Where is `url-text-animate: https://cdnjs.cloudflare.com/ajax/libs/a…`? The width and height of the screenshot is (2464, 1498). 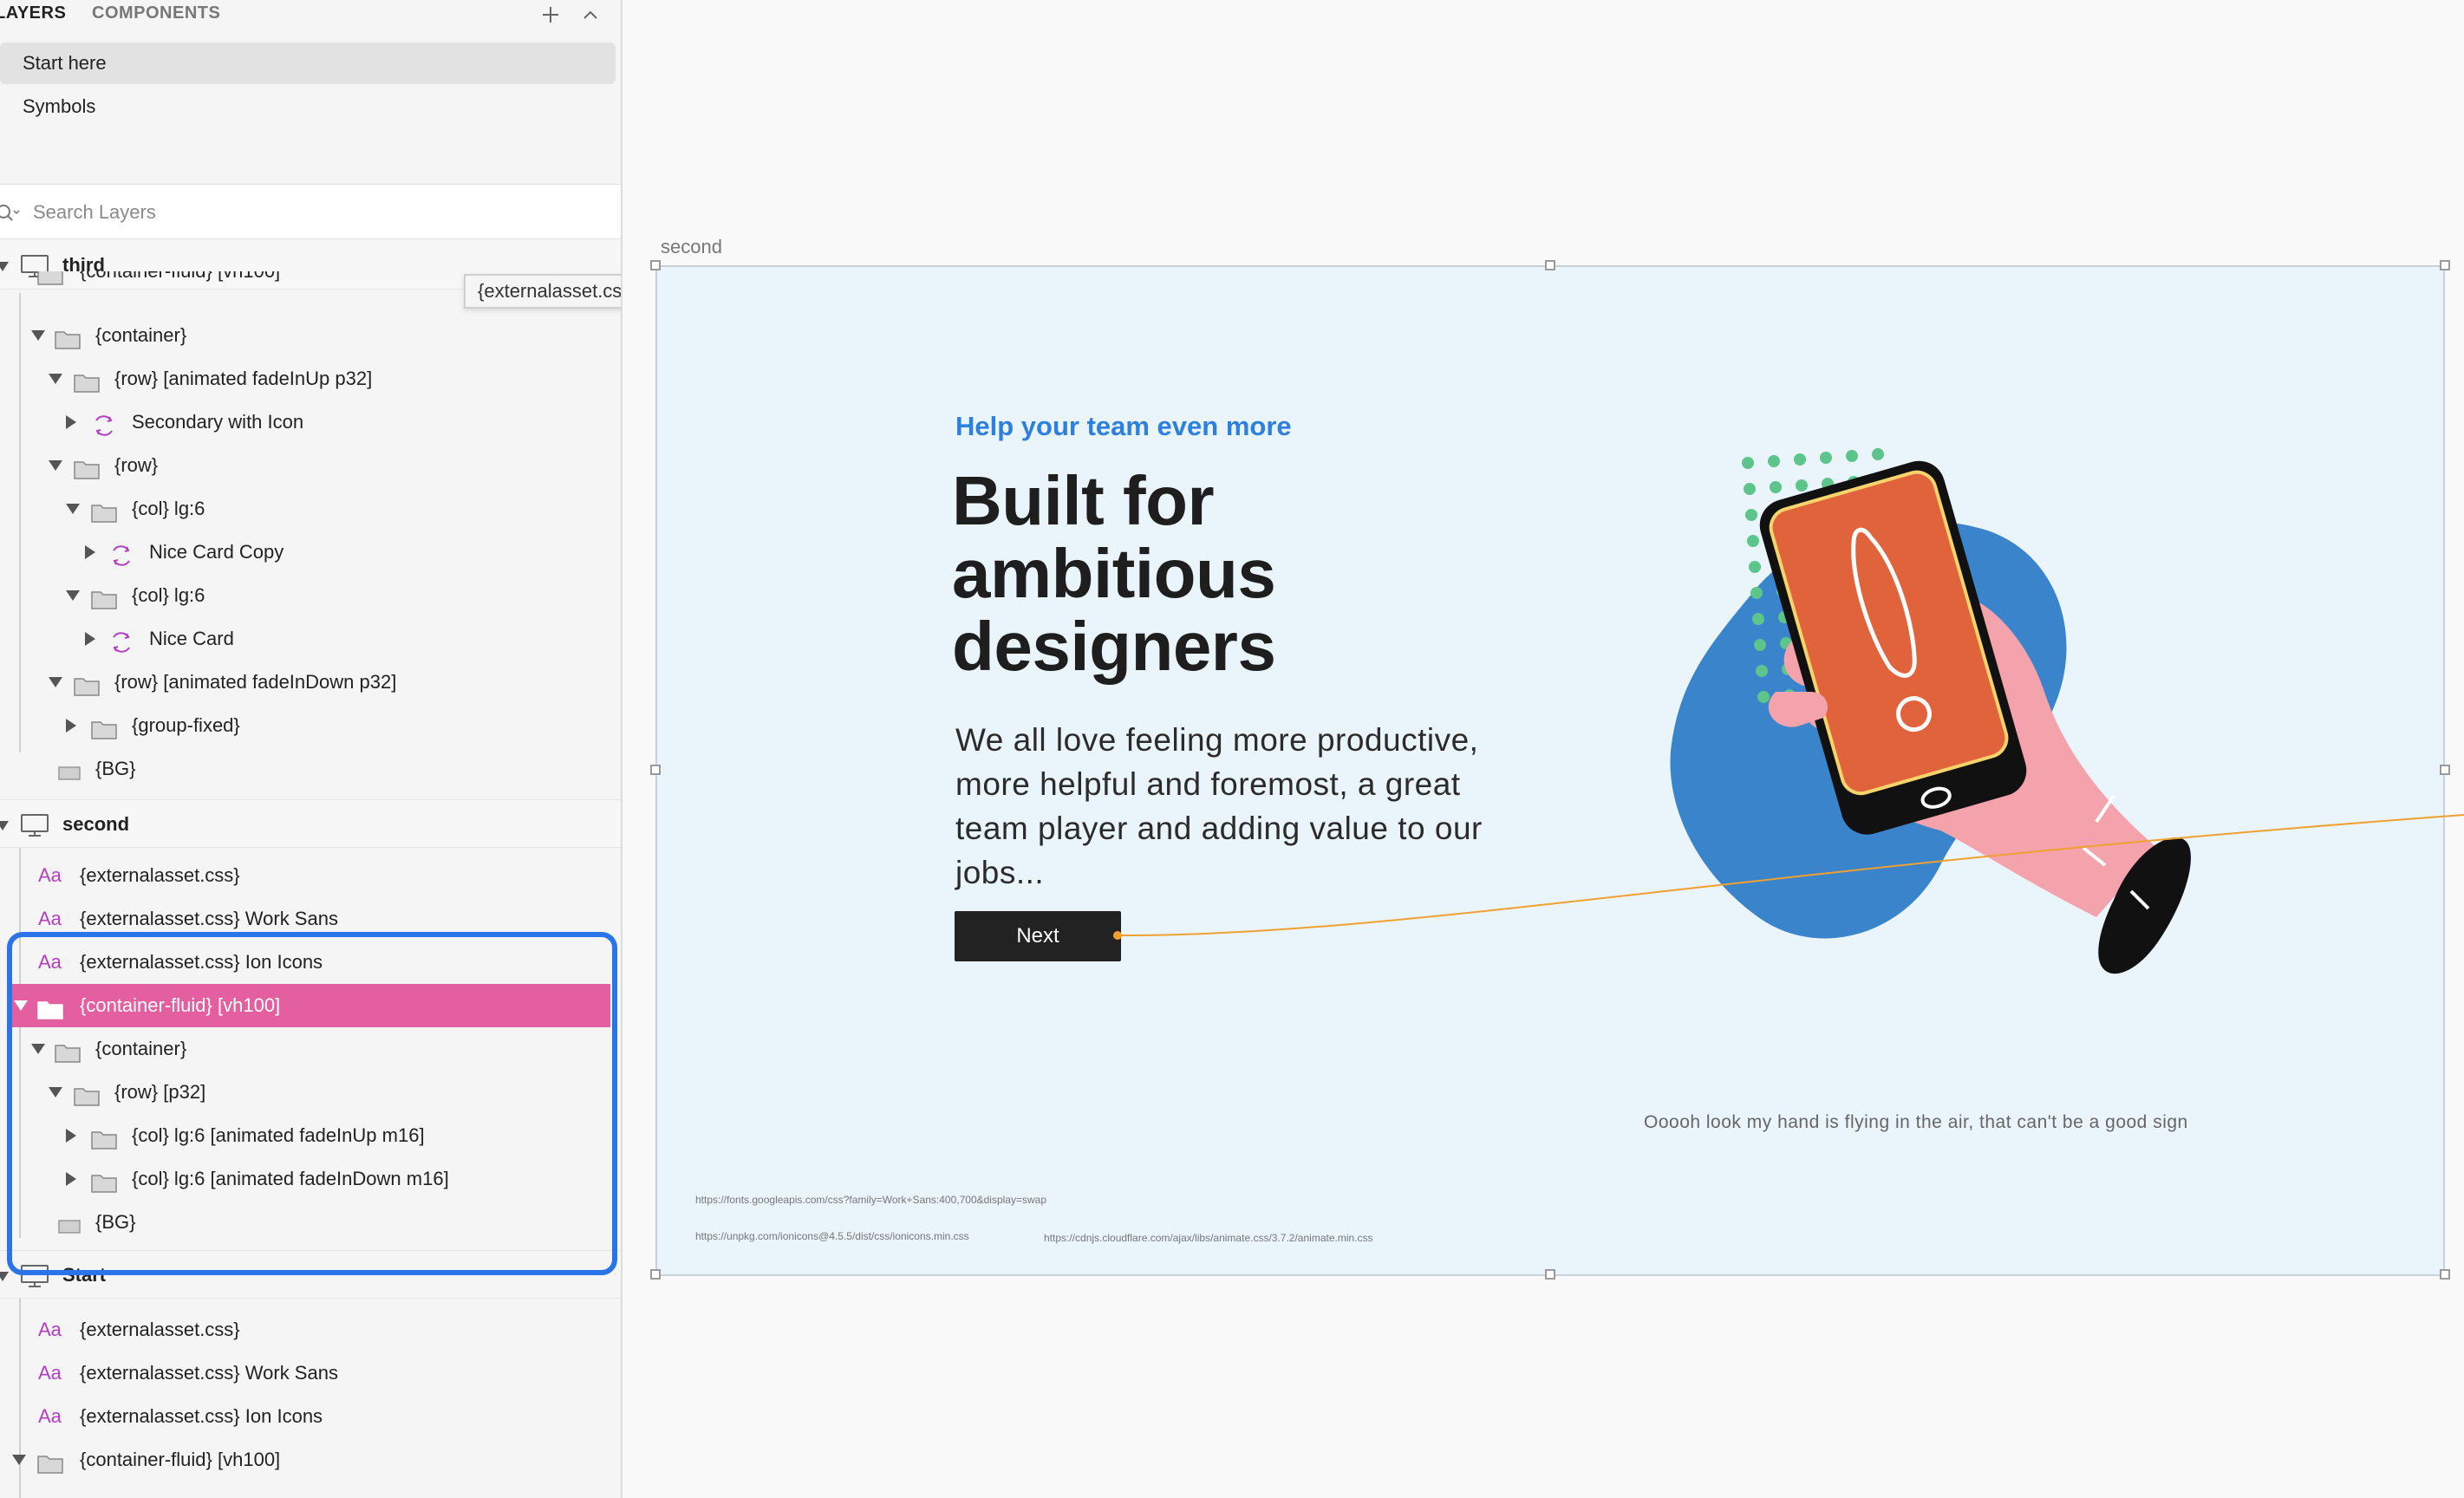 url-text-animate: https://cdnjs.cloudflare.com/ajax/libs/a… is located at coordinates (1208, 1238).